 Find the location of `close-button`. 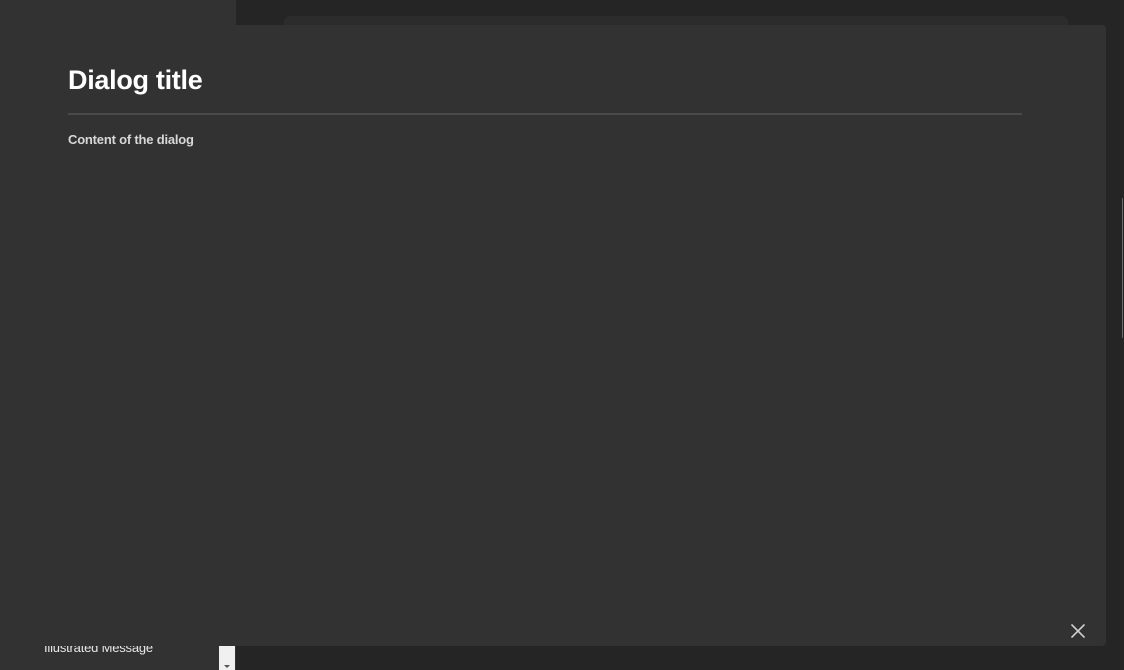

close-button is located at coordinates (1078, 631).